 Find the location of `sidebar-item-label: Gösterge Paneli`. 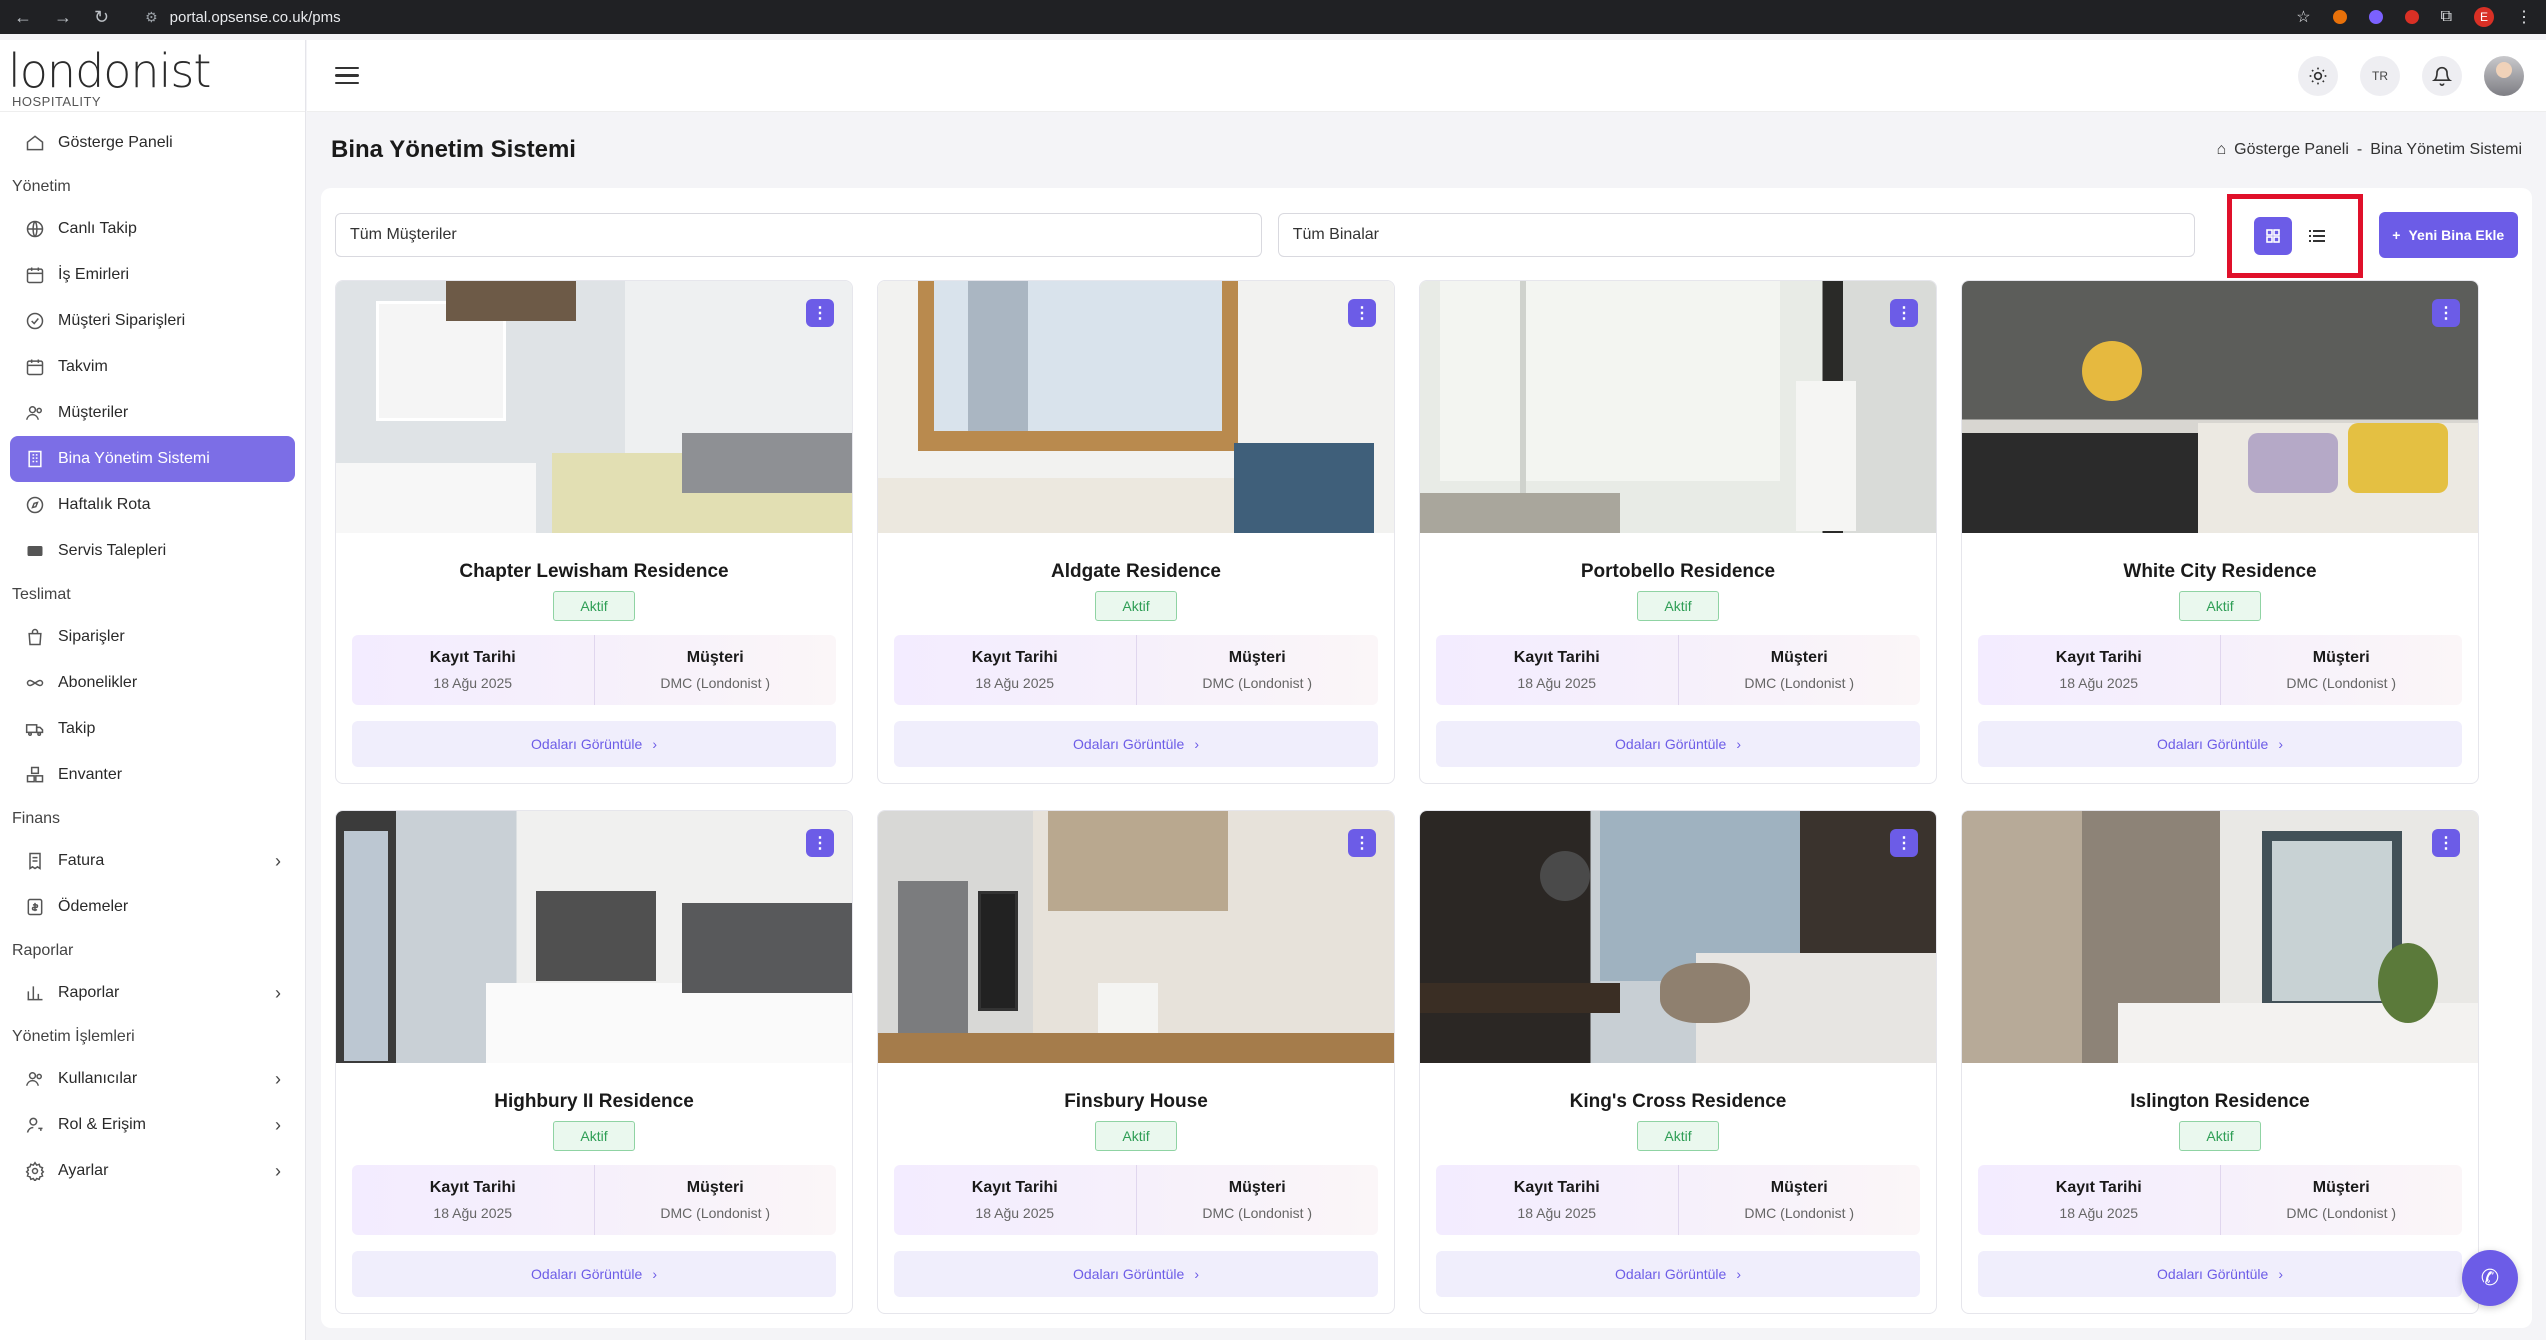

sidebar-item-label: Gösterge Paneli is located at coordinates (115, 142).